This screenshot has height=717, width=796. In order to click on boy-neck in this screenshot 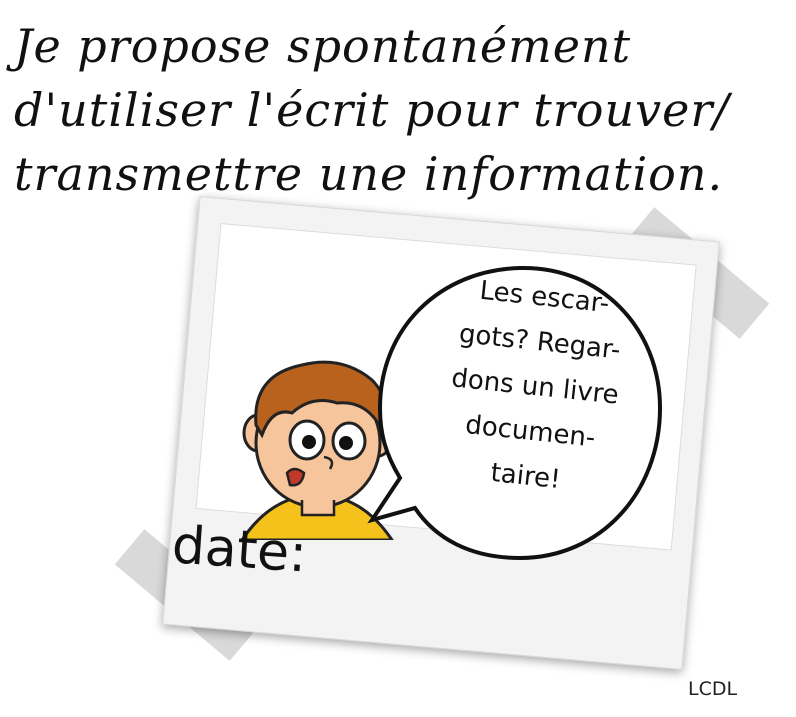, I will do `click(318, 508)`.